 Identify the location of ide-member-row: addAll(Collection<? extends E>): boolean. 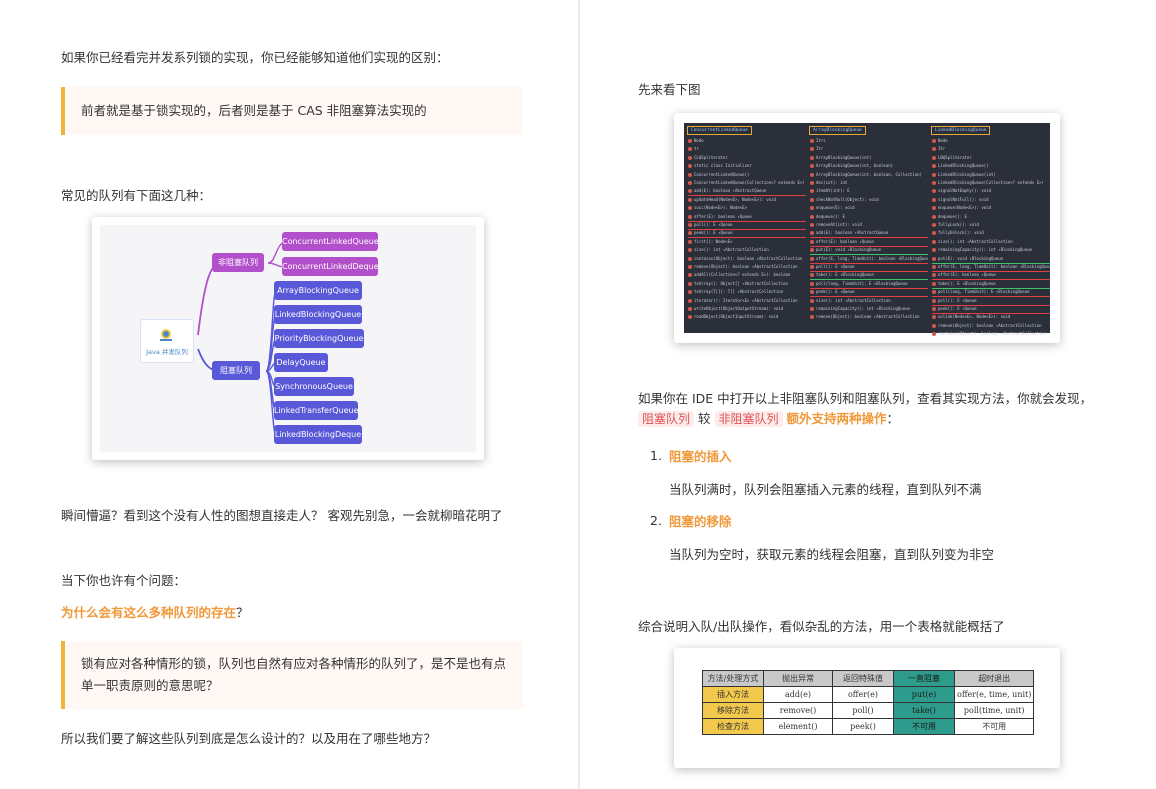
(747, 275).